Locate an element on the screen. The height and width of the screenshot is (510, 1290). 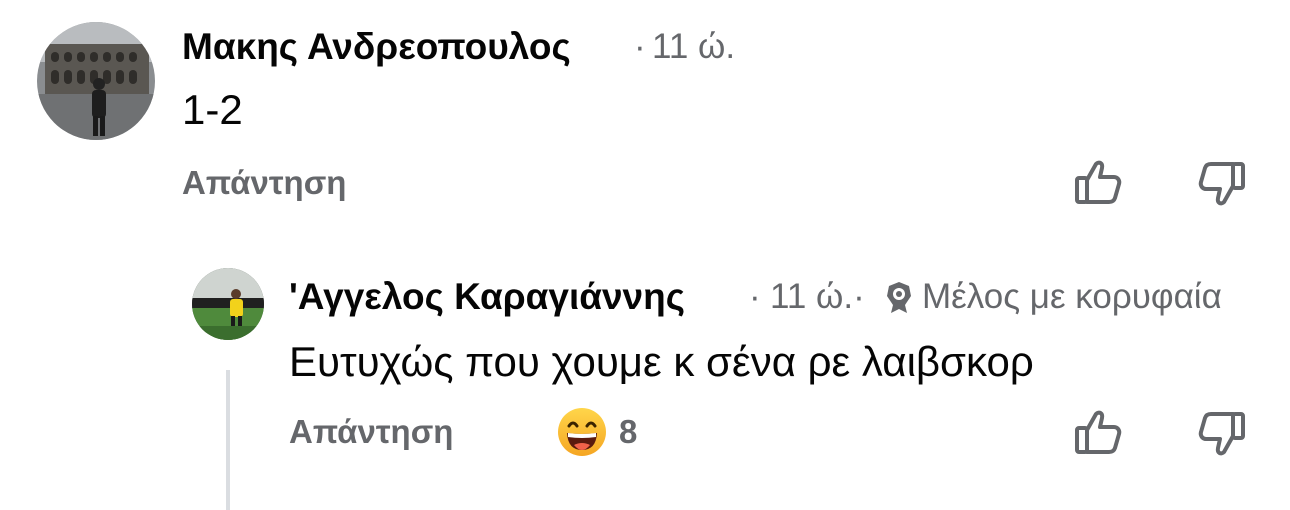
reply-timestamp: 11 ώ.· is located at coordinates (817, 297).